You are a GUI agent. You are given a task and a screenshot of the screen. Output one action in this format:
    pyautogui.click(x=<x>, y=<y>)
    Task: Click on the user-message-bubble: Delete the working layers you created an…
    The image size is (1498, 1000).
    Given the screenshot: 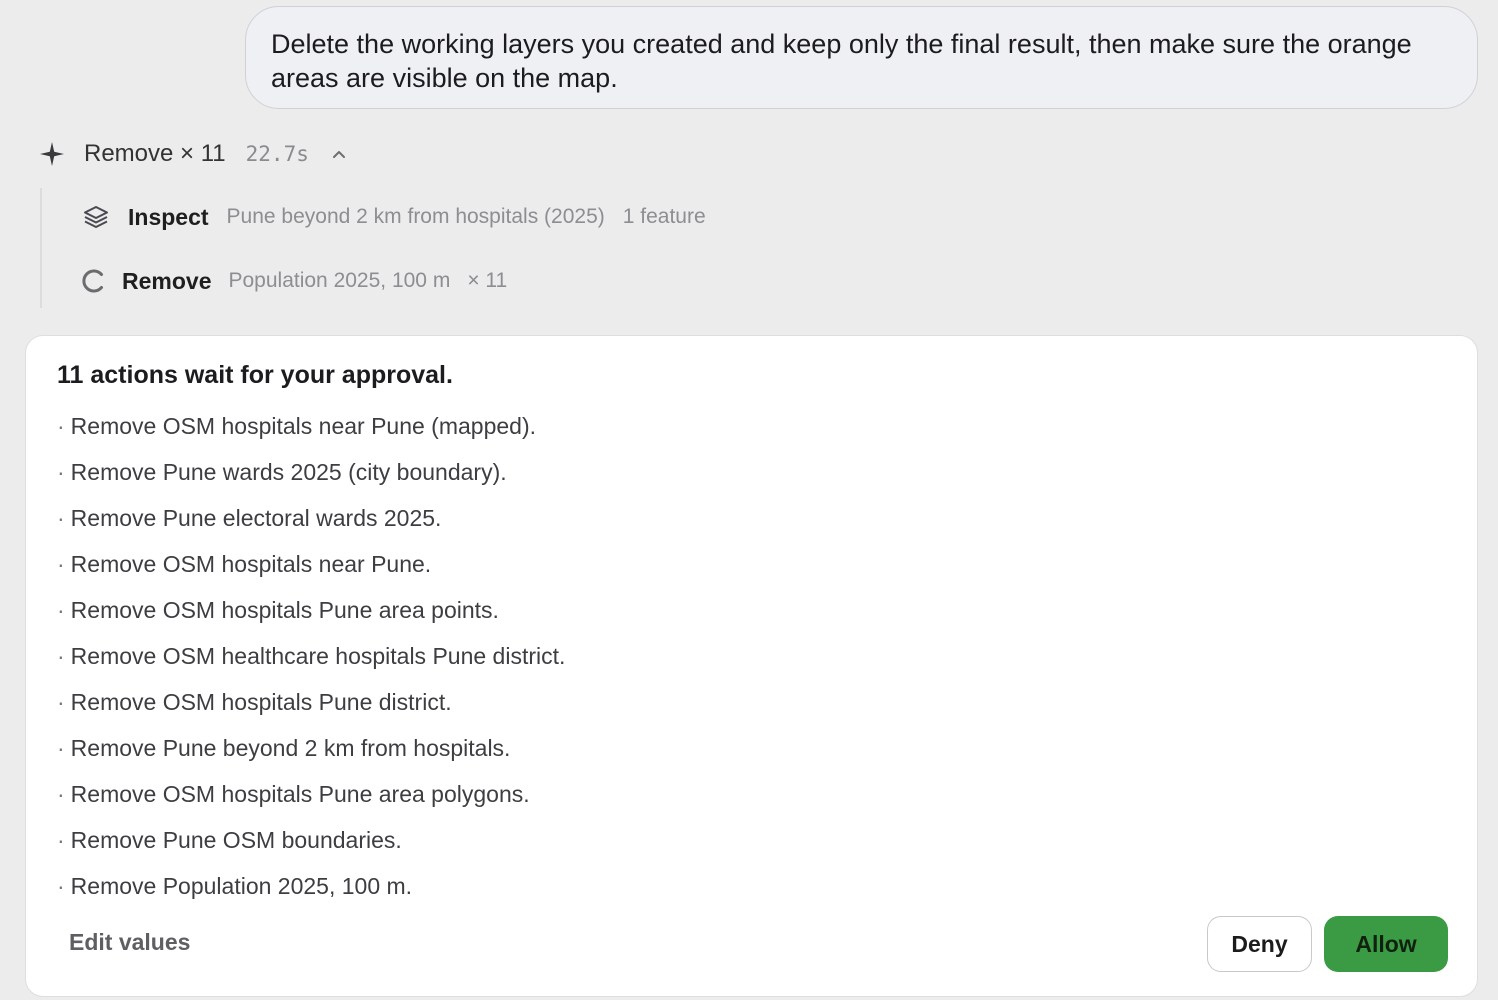 What is the action you would take?
    pyautogui.click(x=861, y=57)
    